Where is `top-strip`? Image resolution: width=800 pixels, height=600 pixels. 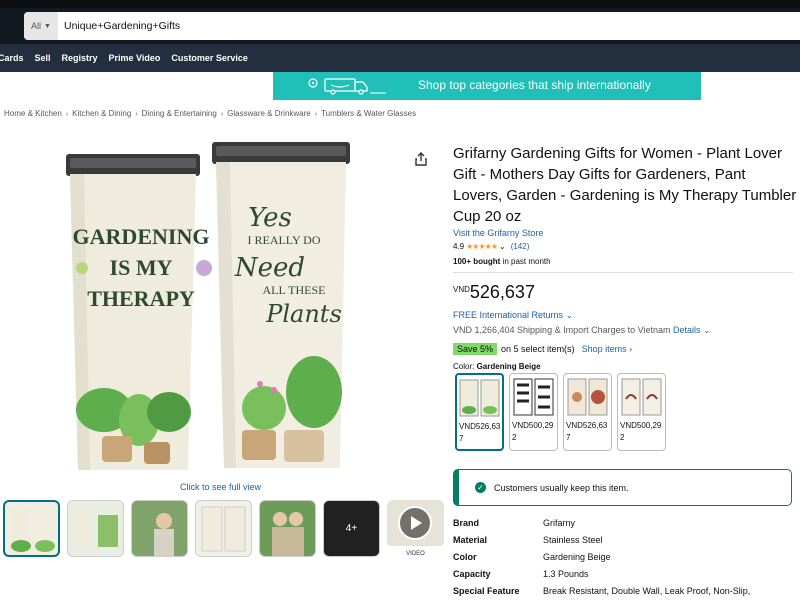
top-strip is located at coordinates (400, 4).